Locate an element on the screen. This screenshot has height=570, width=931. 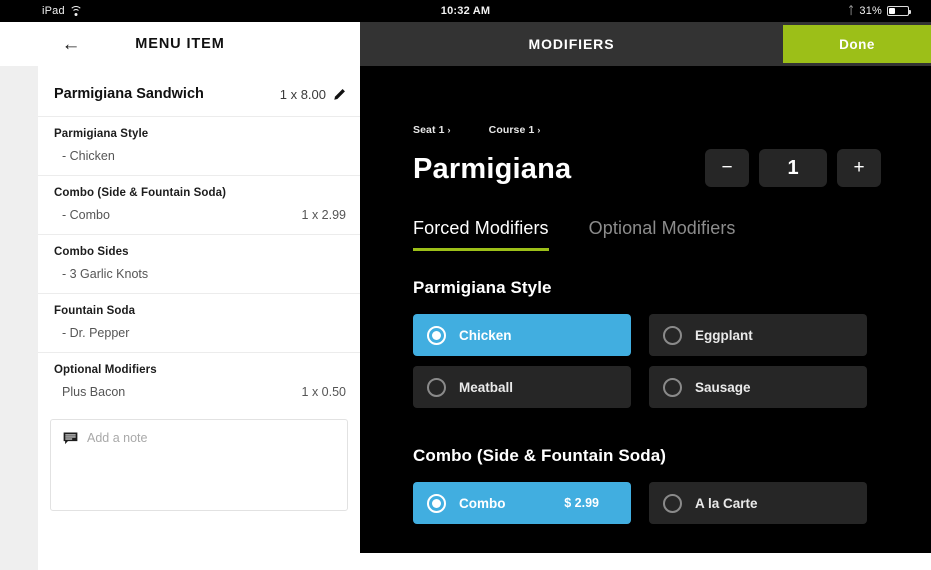
quantity-value: 1 is located at coordinates (793, 168).